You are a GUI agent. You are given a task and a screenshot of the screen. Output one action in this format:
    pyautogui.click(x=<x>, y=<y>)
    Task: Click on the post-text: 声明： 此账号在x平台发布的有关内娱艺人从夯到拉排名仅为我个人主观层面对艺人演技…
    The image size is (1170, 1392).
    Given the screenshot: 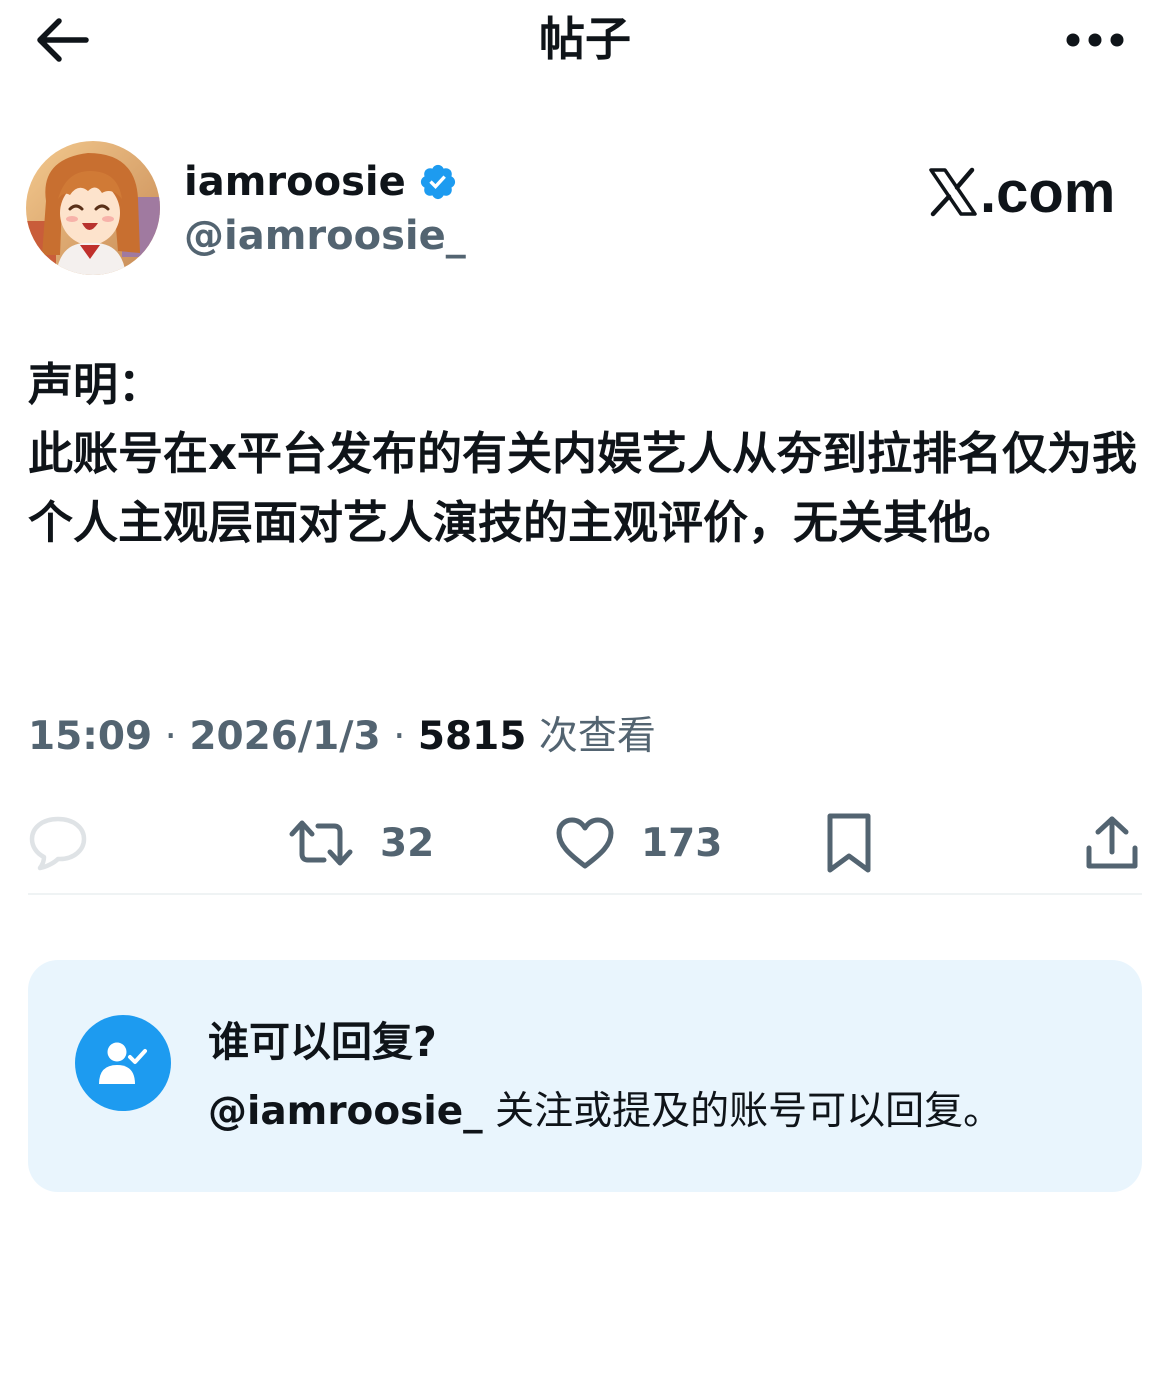 What is the action you would take?
    pyautogui.click(x=585, y=453)
    